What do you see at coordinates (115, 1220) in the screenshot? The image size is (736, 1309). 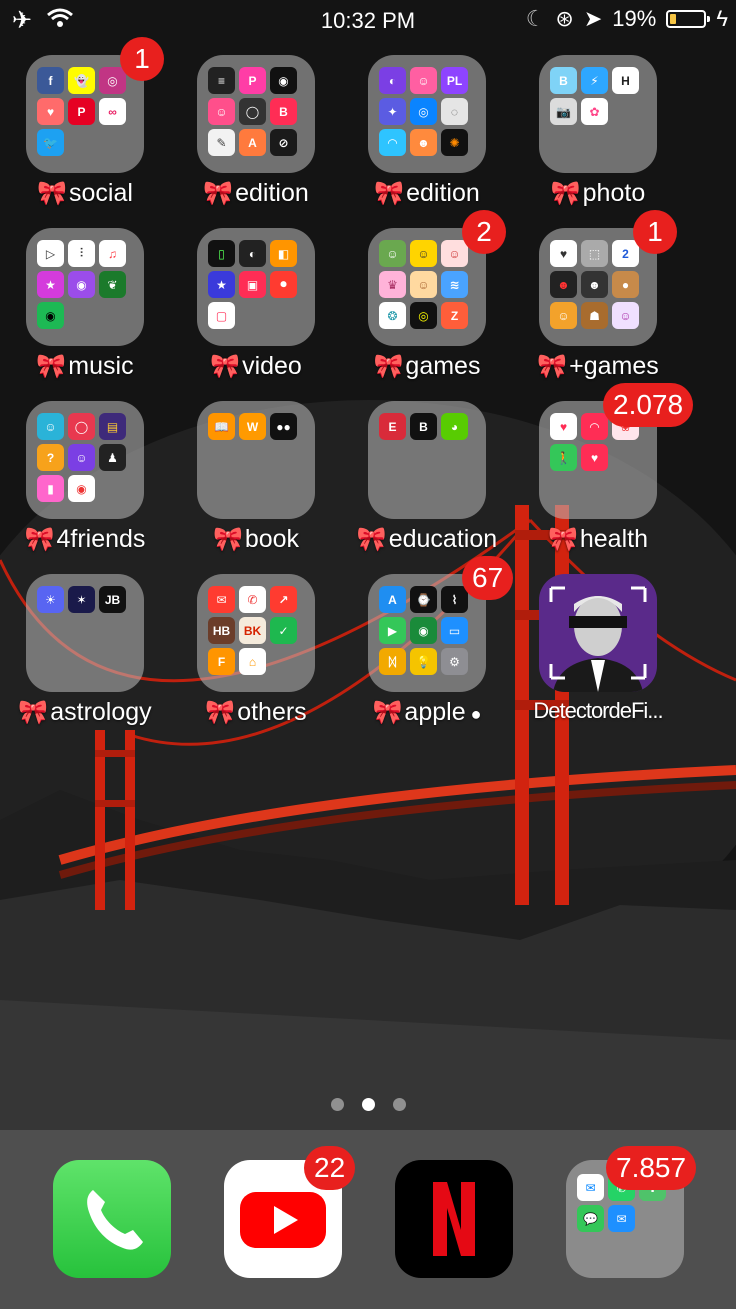 I see `phone-icon` at bounding box center [115, 1220].